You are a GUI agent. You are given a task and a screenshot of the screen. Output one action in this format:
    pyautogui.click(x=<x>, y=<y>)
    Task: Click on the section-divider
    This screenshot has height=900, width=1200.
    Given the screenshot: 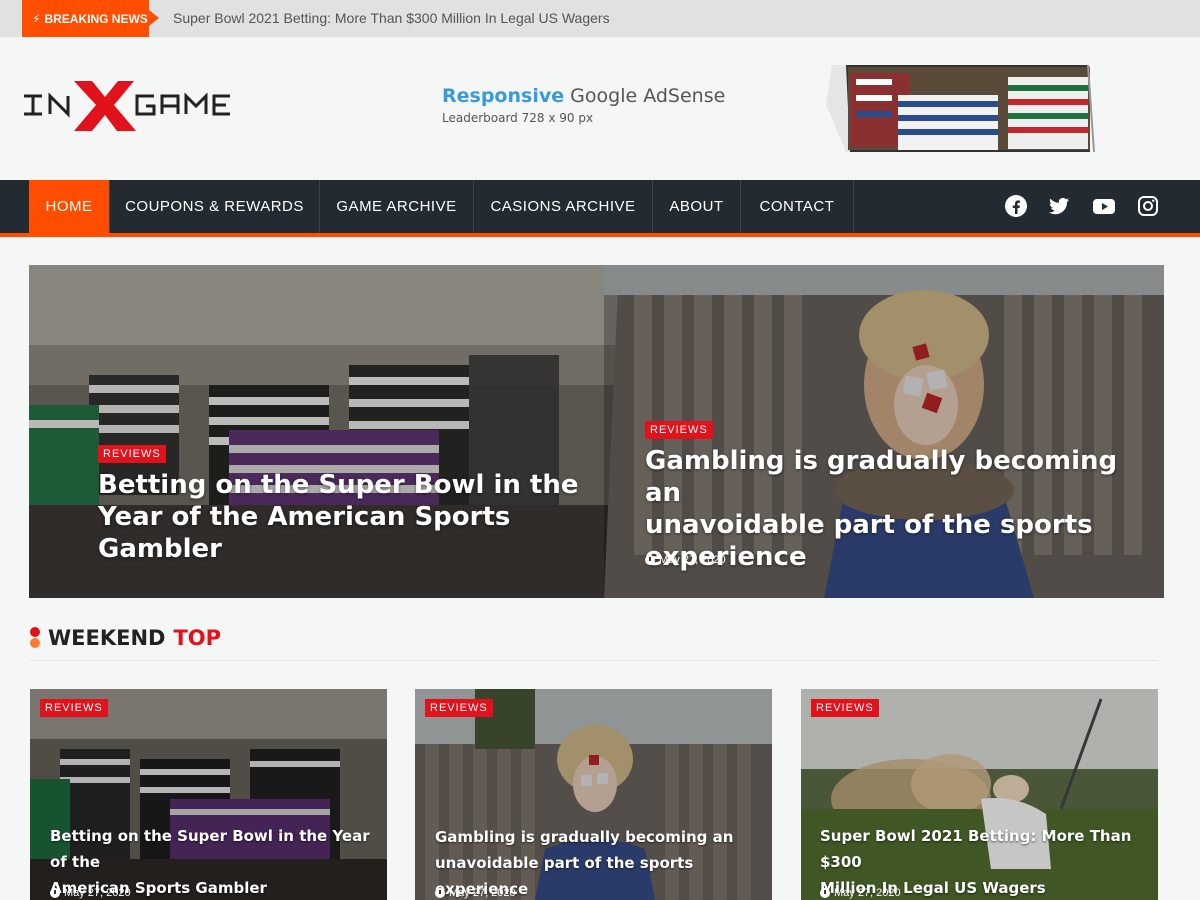 What is the action you would take?
    pyautogui.click(x=594, y=660)
    